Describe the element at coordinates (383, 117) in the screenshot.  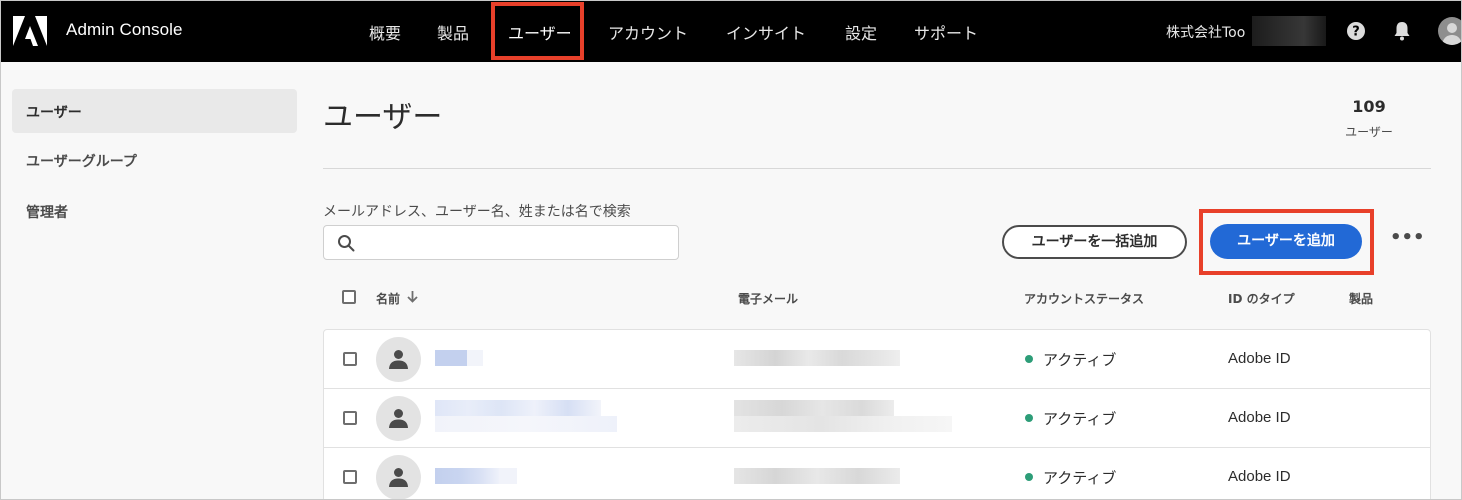
I see `page-title: ユーザー` at that location.